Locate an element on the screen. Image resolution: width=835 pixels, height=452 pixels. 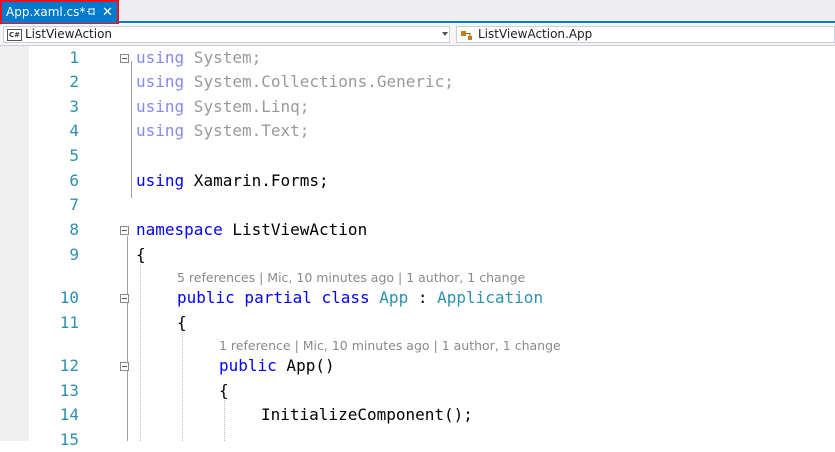
code-text: namespace ListViewAction is located at coordinates (252, 229).